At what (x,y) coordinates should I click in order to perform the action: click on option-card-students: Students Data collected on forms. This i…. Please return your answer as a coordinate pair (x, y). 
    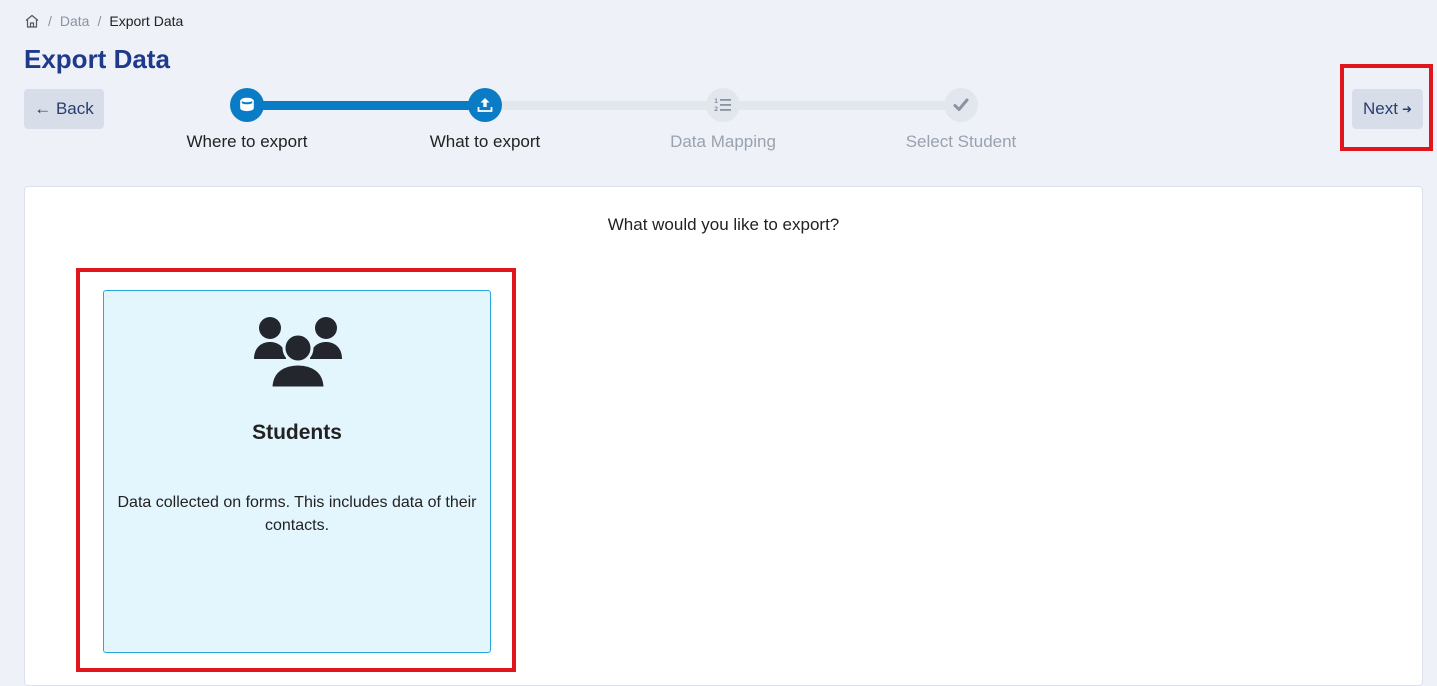
    Looking at the image, I should click on (297, 471).